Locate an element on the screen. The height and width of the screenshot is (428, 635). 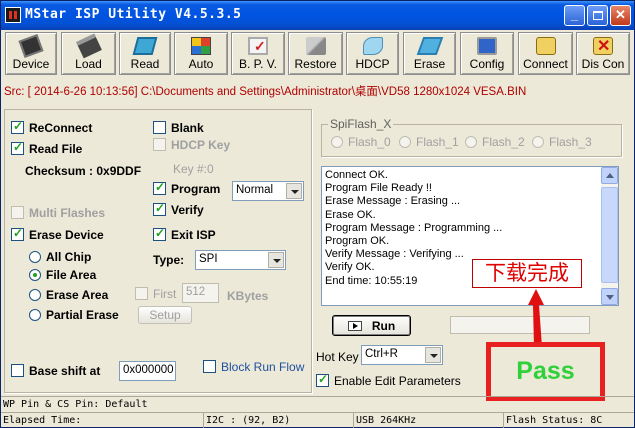
pin-status-text: WP Pin & CS Pin: Default is located at coordinates (75, 404).